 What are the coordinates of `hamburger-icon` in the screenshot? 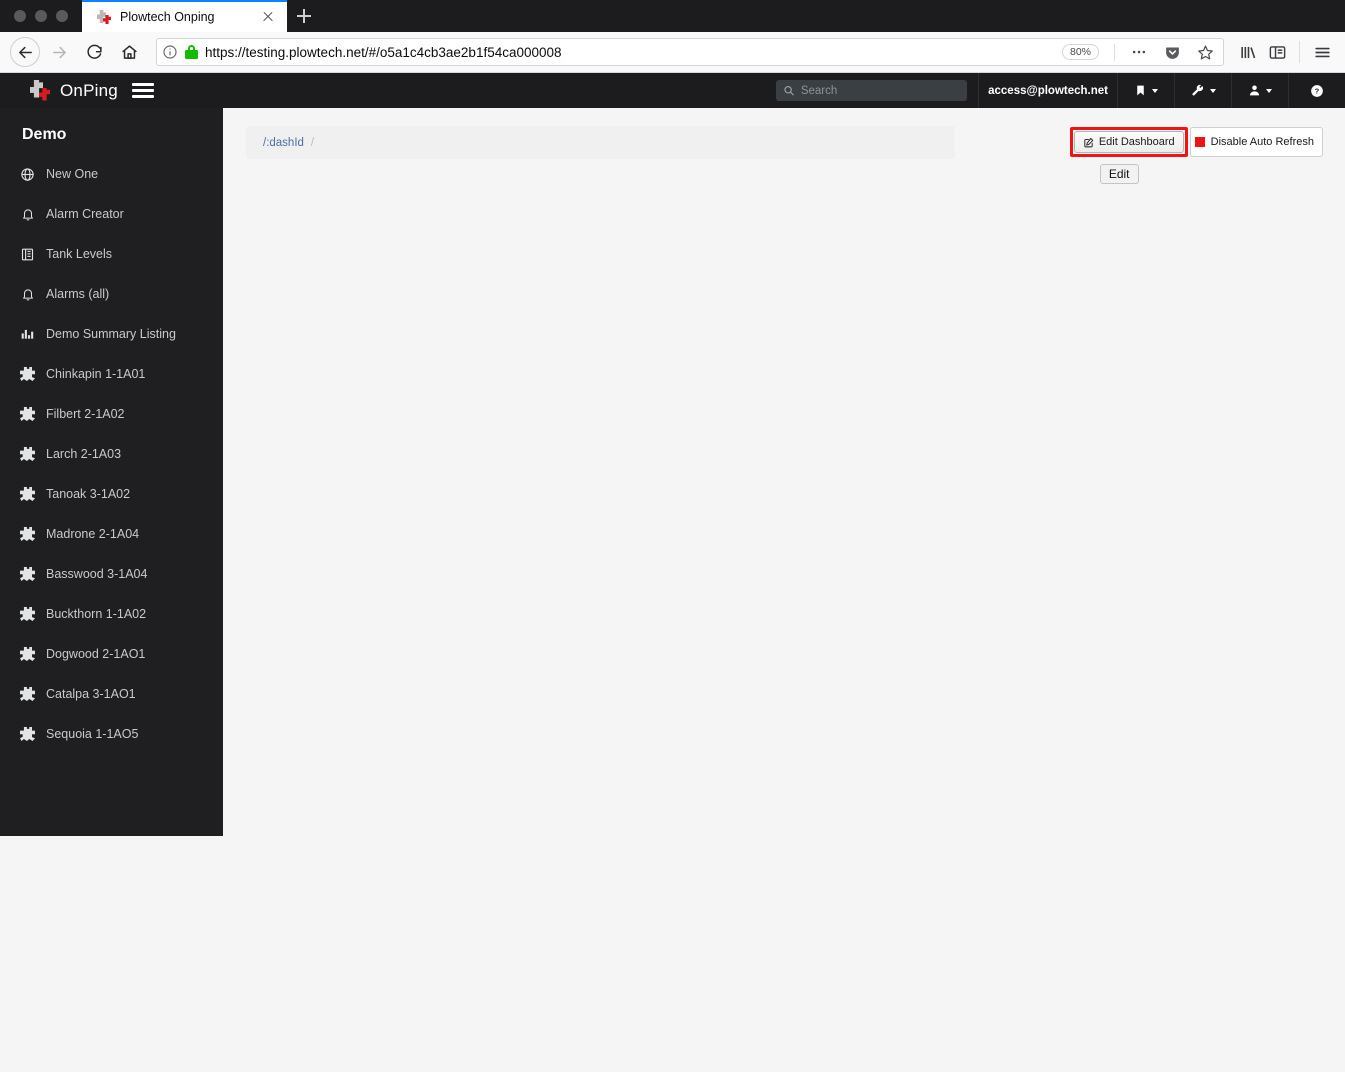 It's located at (142, 91).